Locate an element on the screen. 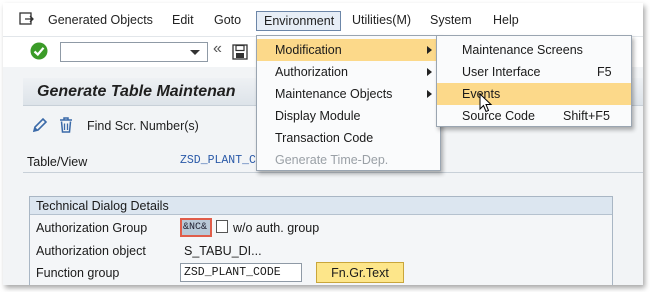 This screenshot has width=650, height=292. group-header: Technical Dialog Details is located at coordinates (321, 206).